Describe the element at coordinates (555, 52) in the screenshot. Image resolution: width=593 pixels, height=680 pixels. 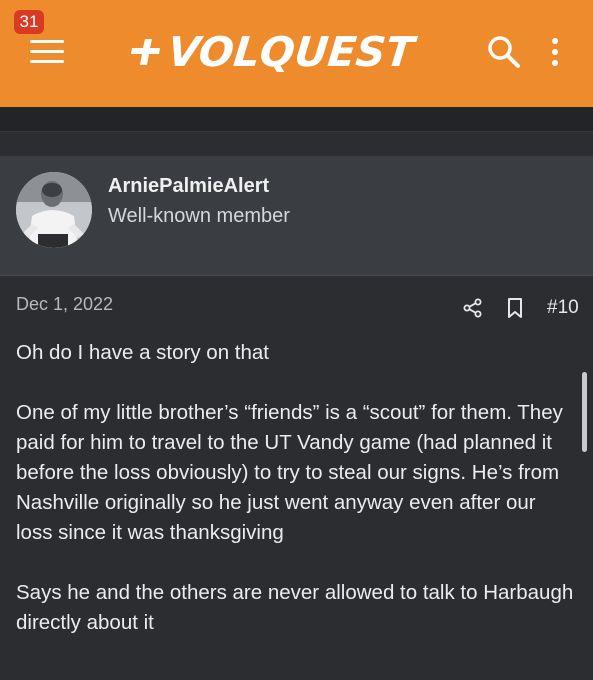
I see `more-vertical-icon` at that location.